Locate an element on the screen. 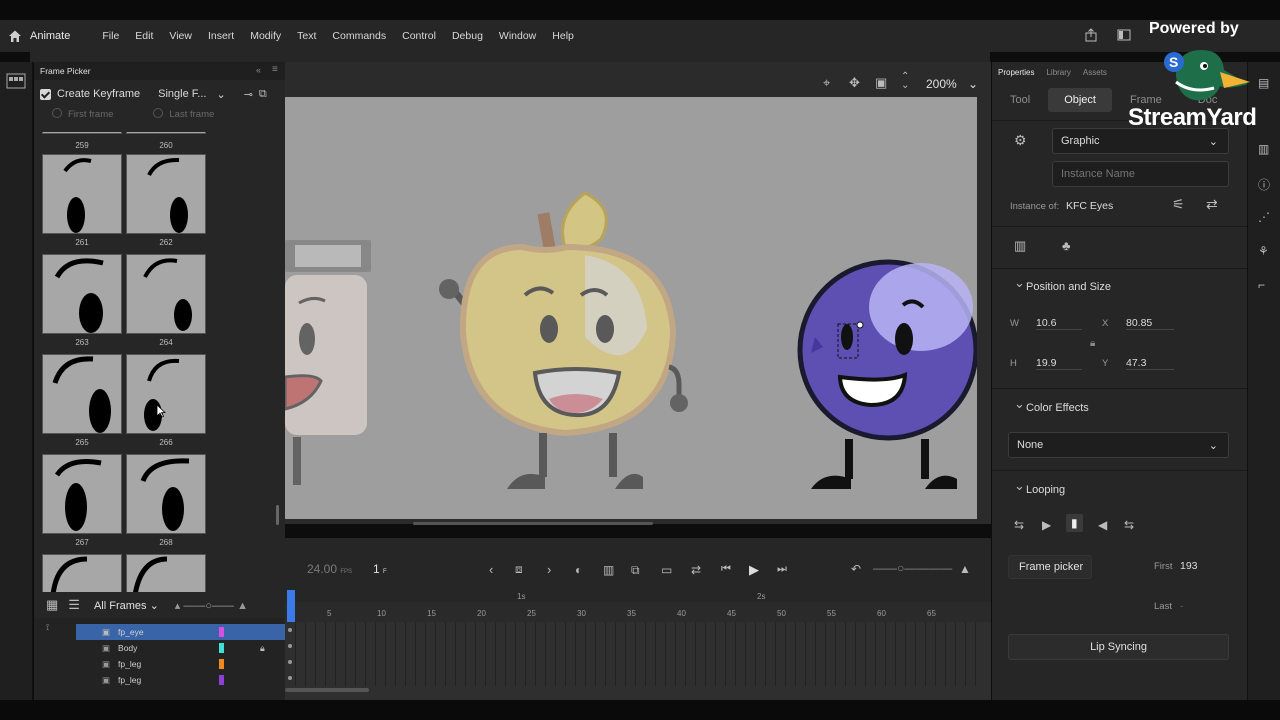 The width and height of the screenshot is (1280, 720). components-icon: ⚘ is located at coordinates (1263, 251).